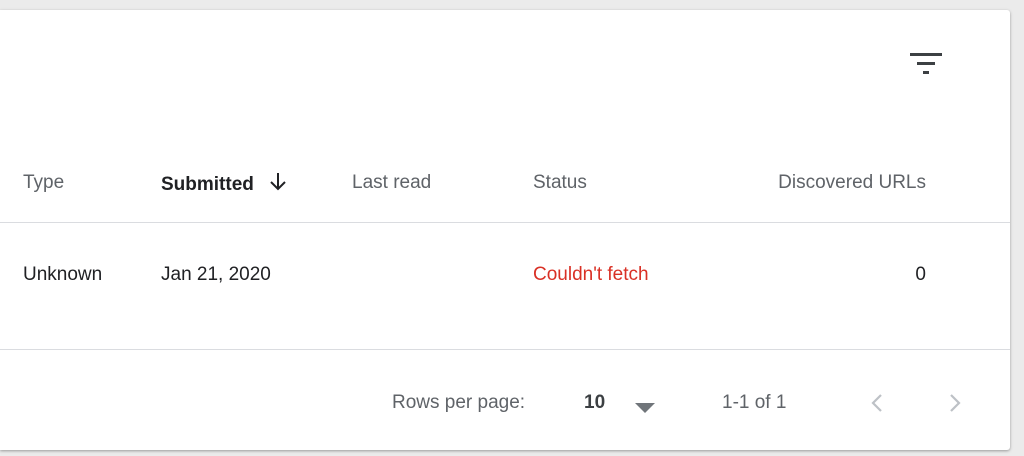  I want to click on rows-per-page-label: Rows per page:, so click(459, 402).